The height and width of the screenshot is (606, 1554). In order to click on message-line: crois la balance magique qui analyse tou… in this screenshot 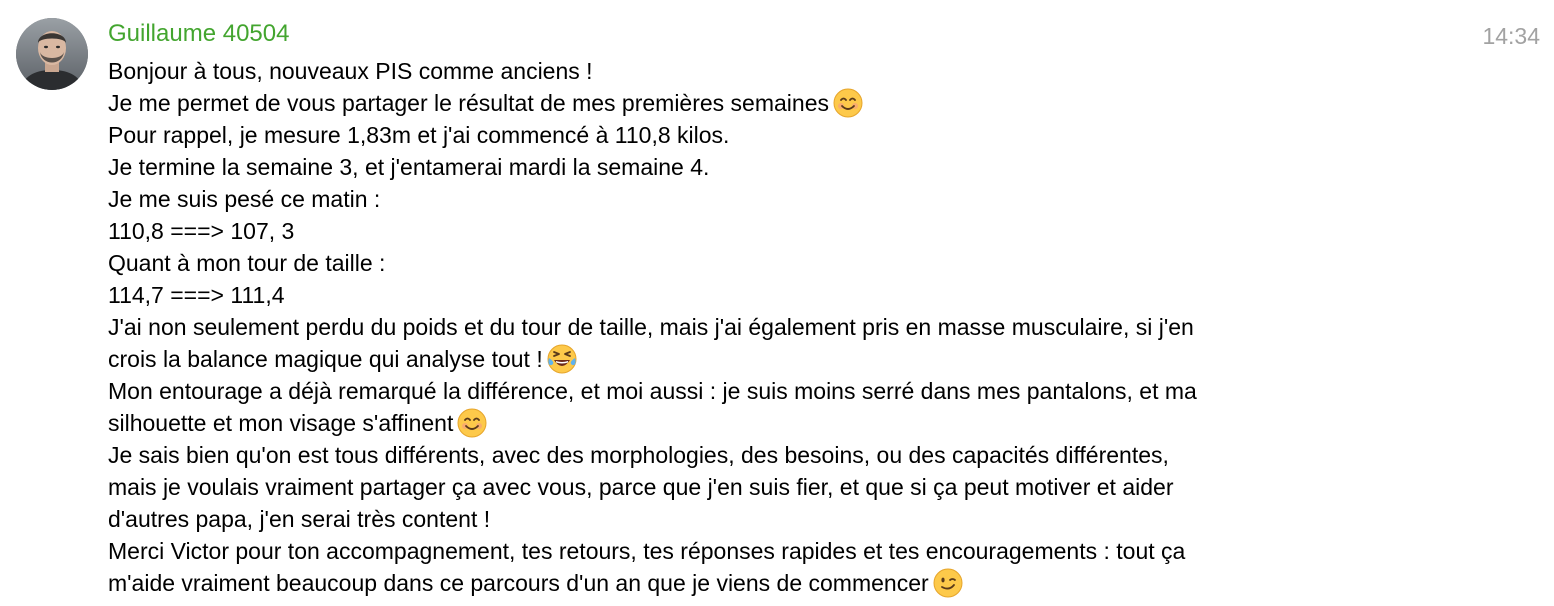, I will do `click(758, 359)`.